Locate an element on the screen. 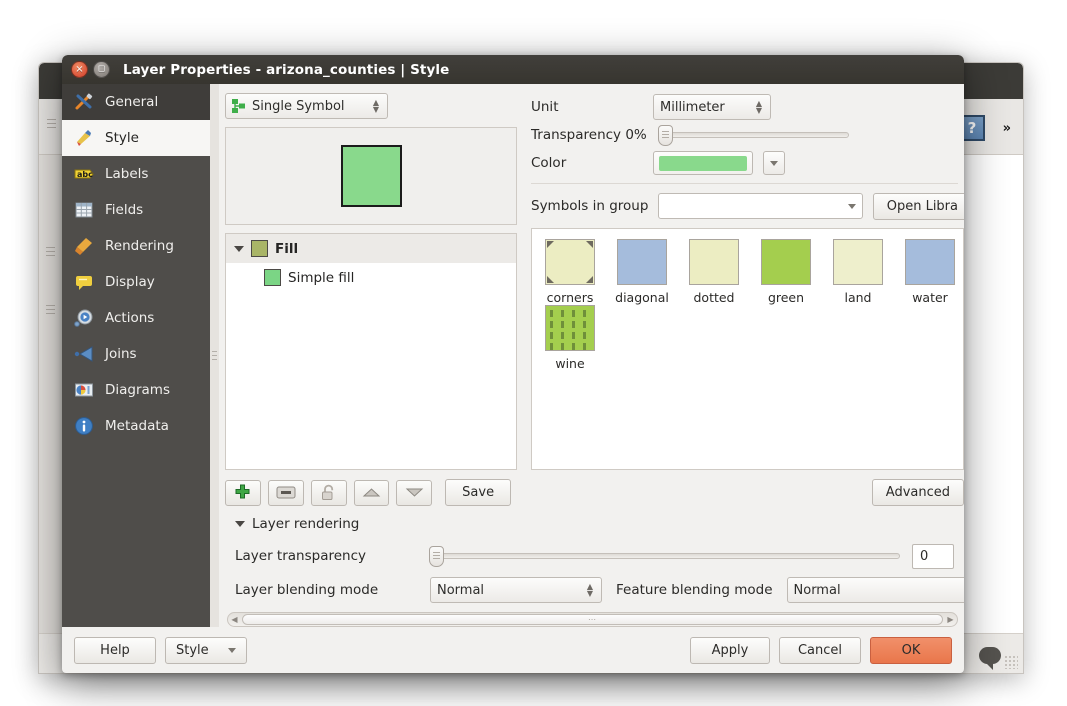 Image resolution: width=1067 pixels, height=706 pixels. sidebar-item-diagrams: Diagrams is located at coordinates (136, 390).